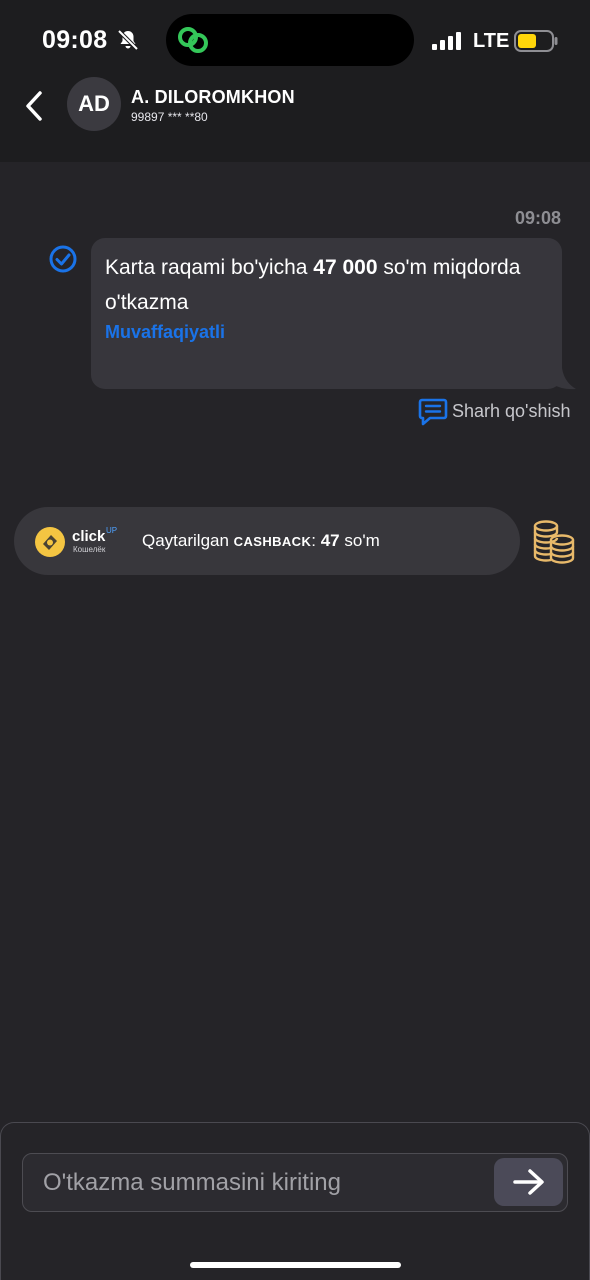 Image resolution: width=590 pixels, height=1280 pixels. I want to click on check-circle-icon, so click(63, 259).